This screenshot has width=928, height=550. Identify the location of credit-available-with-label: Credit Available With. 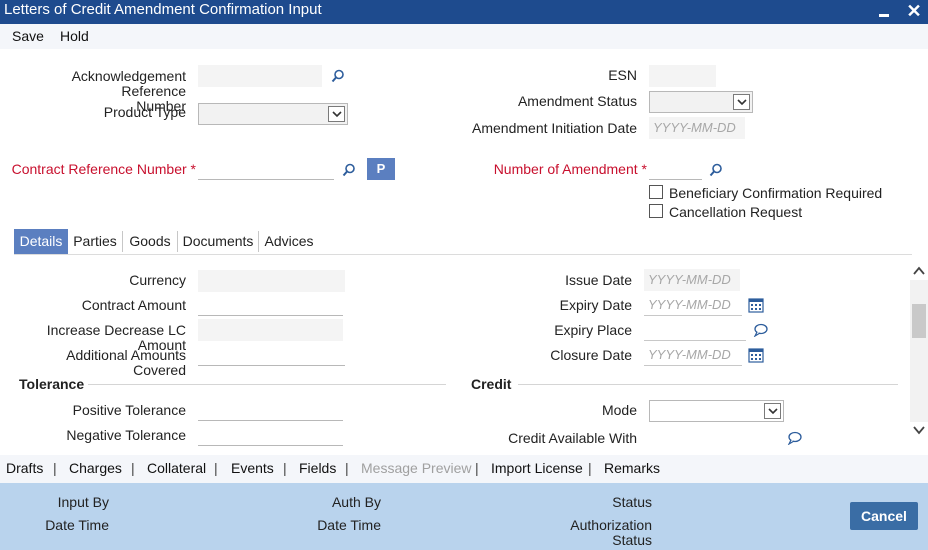
(572, 438).